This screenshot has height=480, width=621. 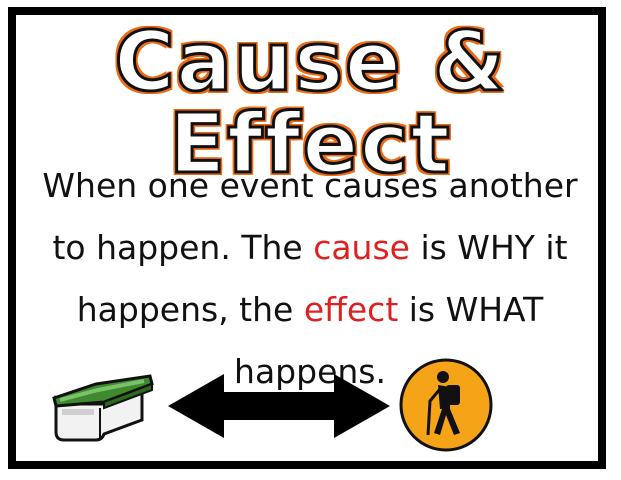 I want to click on box-icon, so click(x=103, y=408).